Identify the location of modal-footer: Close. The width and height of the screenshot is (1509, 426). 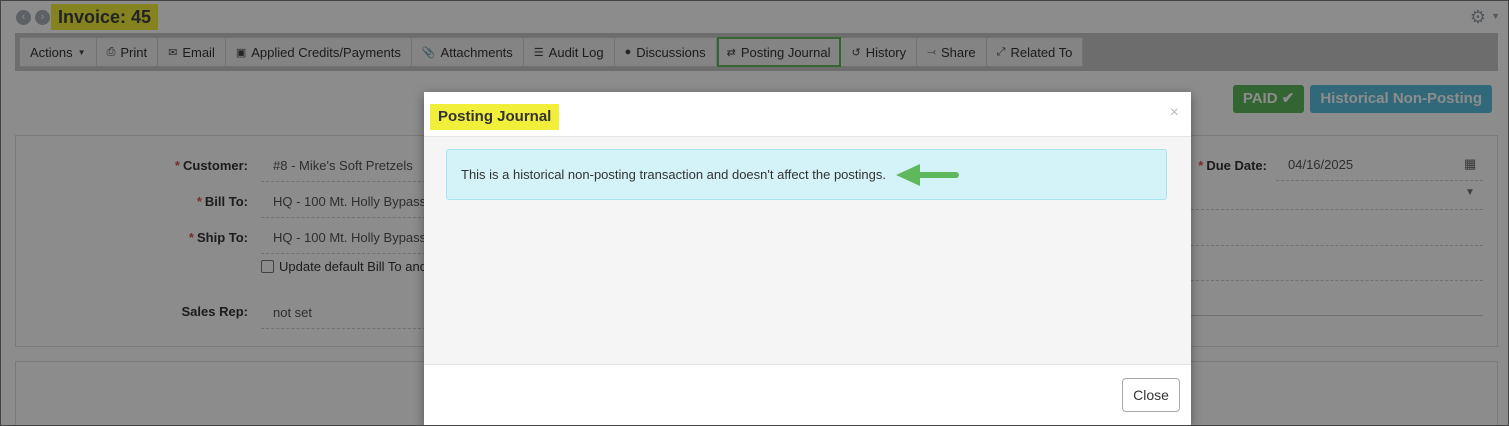
(807, 395).